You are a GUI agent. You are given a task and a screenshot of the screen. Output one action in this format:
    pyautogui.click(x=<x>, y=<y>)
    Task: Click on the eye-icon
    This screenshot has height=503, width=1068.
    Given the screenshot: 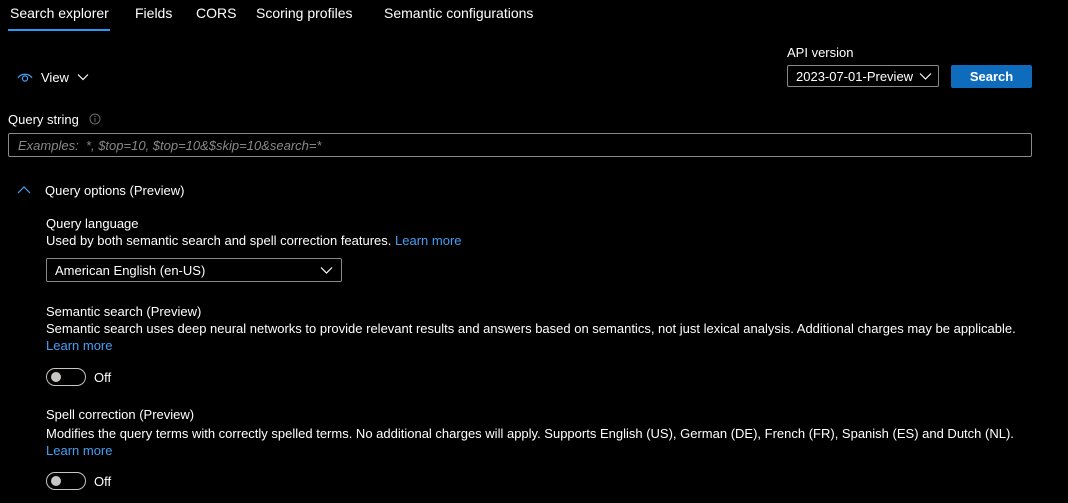 What is the action you would take?
    pyautogui.click(x=25, y=77)
    